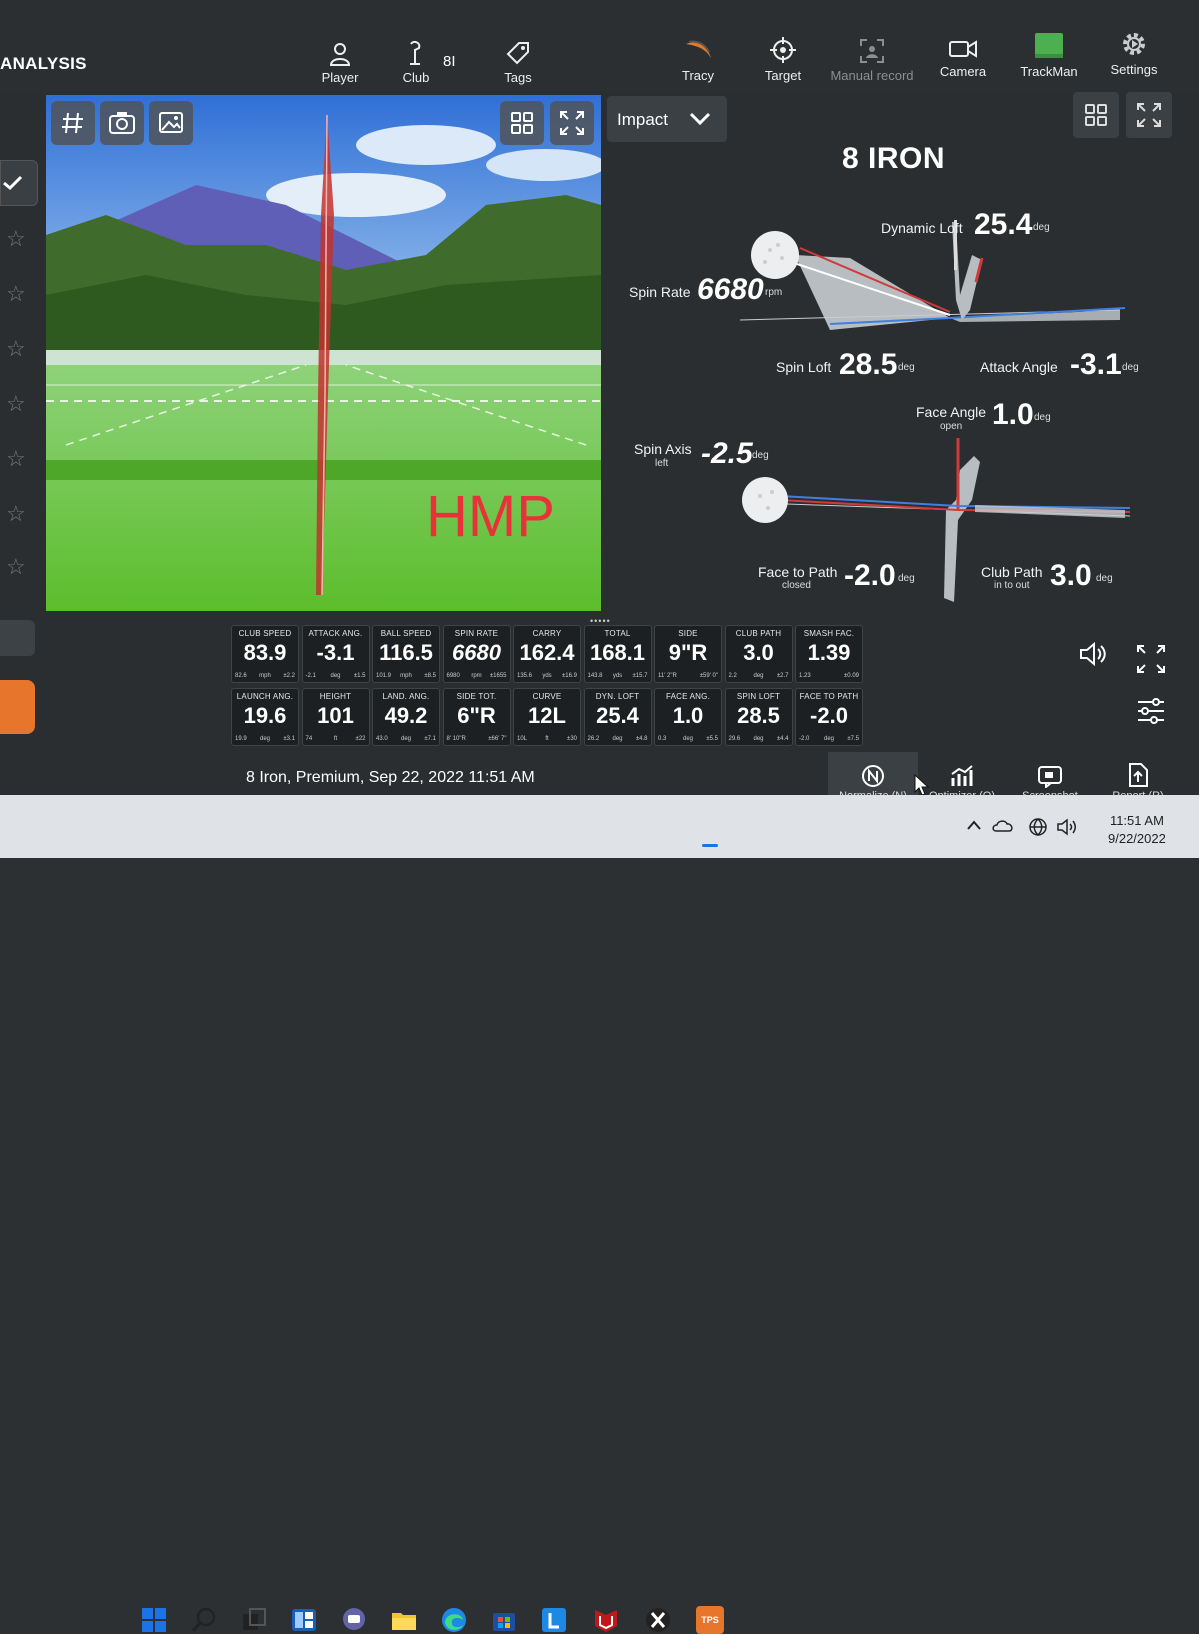  I want to click on screenshot-icon, so click(1050, 777).